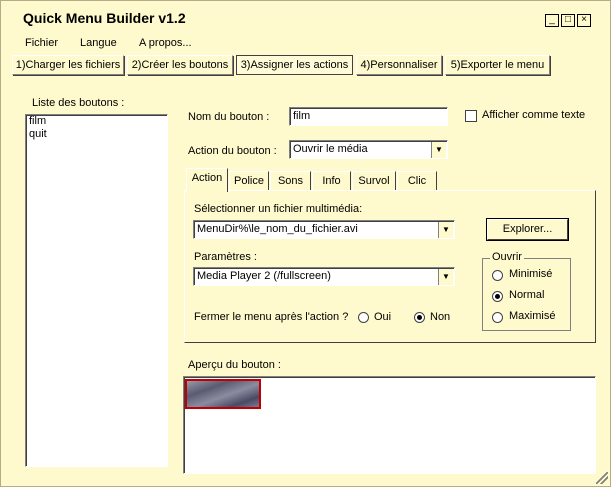 The height and width of the screenshot is (487, 611). Describe the element at coordinates (440, 317) in the screenshot. I see `close-menu-no-label: Non` at that location.